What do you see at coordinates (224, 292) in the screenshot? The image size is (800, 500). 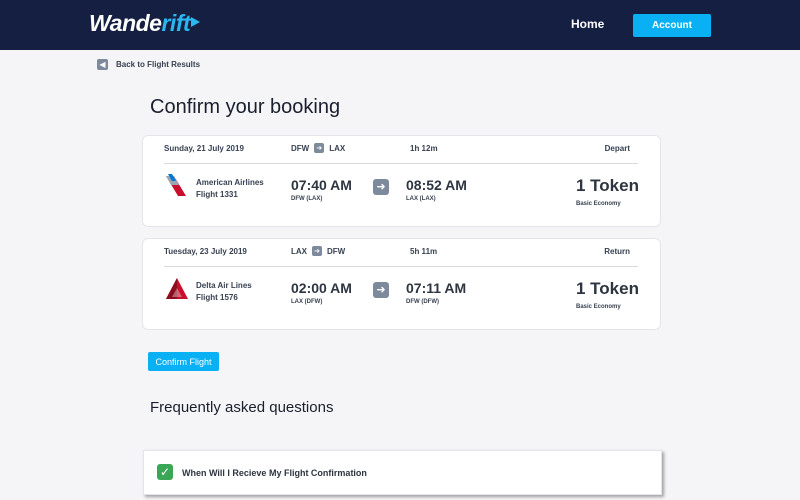 I see `airline-info: Delta Air Lines Flight 1576` at bounding box center [224, 292].